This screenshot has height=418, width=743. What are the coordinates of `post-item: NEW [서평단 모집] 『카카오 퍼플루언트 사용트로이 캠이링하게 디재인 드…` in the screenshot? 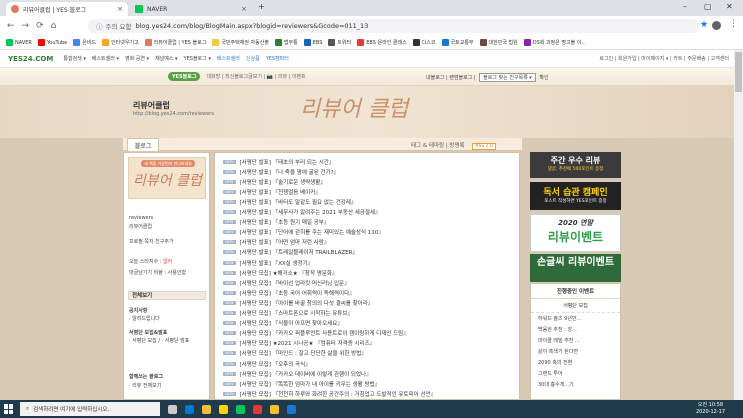 It's located at (316, 333).